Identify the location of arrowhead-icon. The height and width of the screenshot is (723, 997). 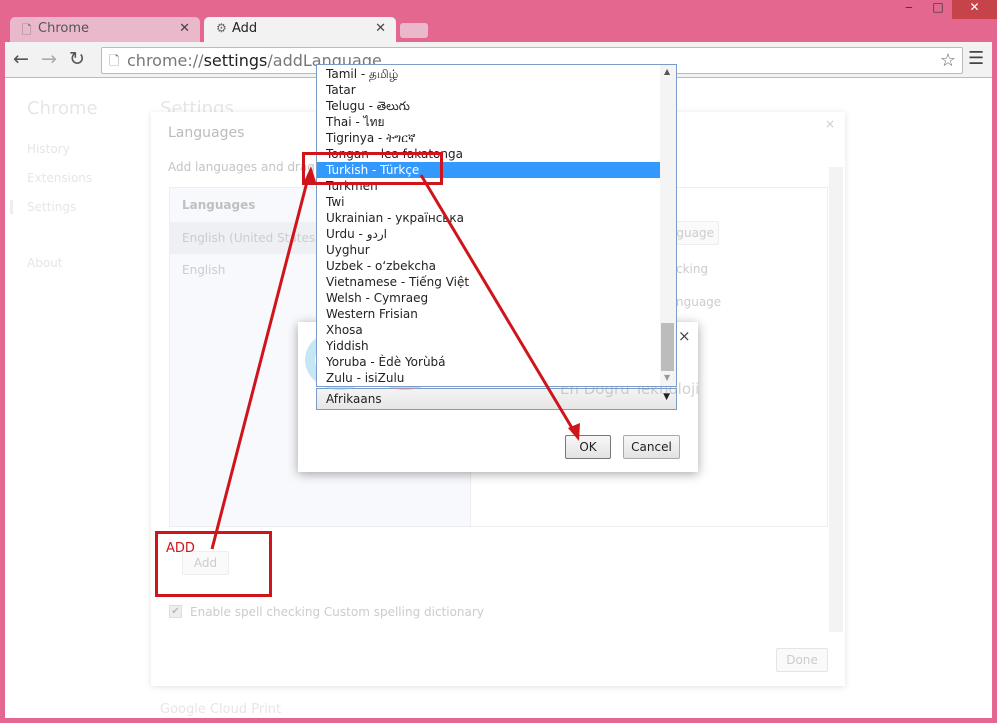
(309, 175).